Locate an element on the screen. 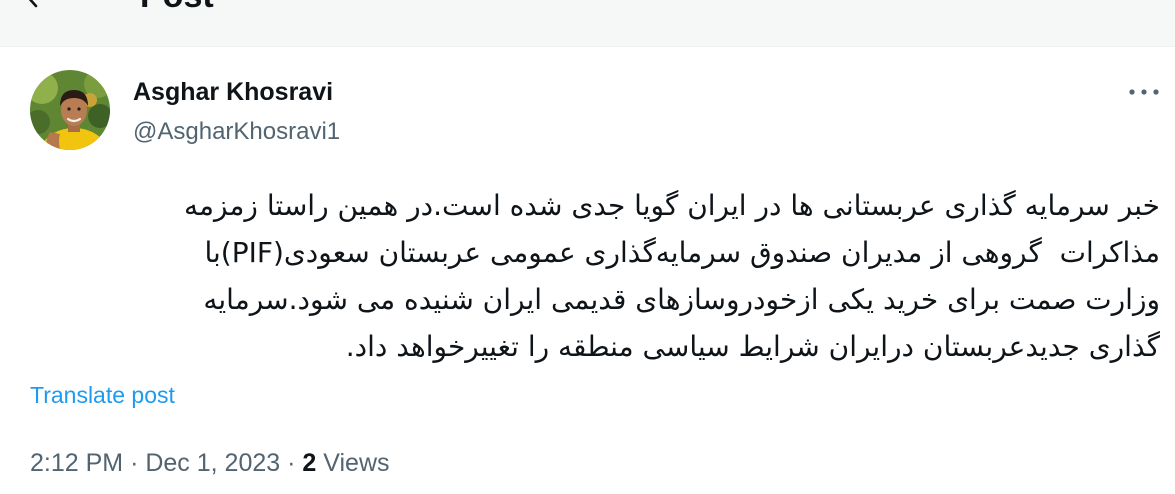 Image resolution: width=1175 pixels, height=494 pixels. views-label: Views is located at coordinates (352, 463).